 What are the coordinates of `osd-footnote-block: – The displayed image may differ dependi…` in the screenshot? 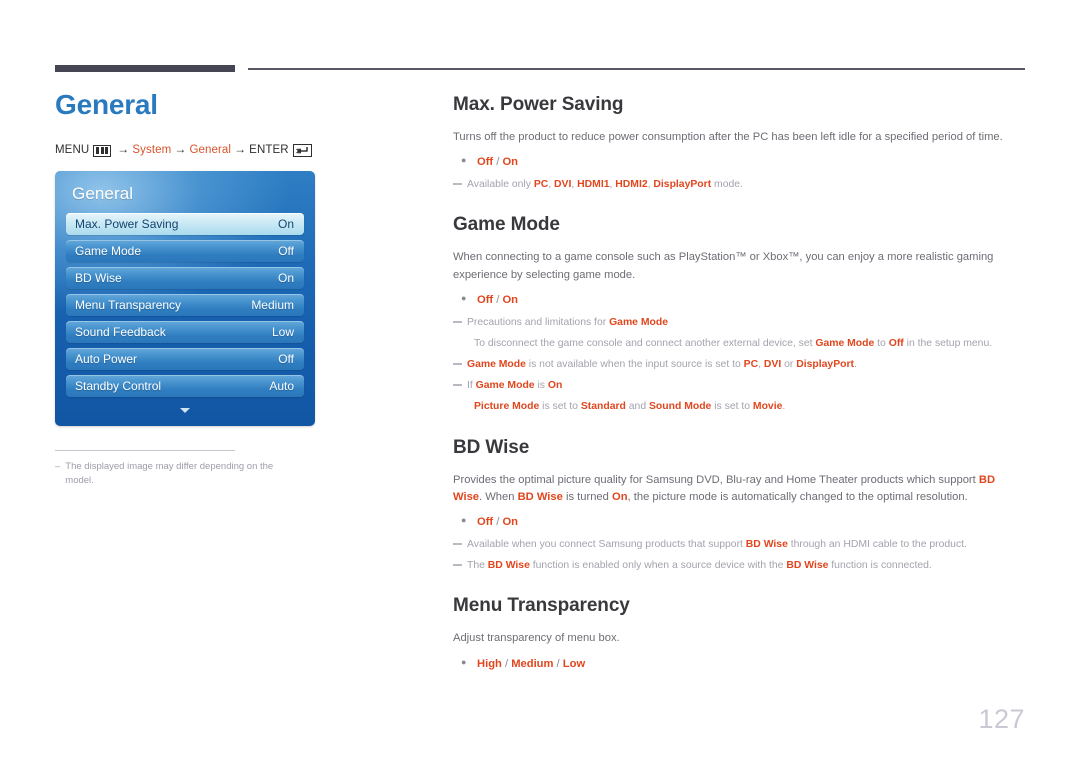 It's located at (179, 468).